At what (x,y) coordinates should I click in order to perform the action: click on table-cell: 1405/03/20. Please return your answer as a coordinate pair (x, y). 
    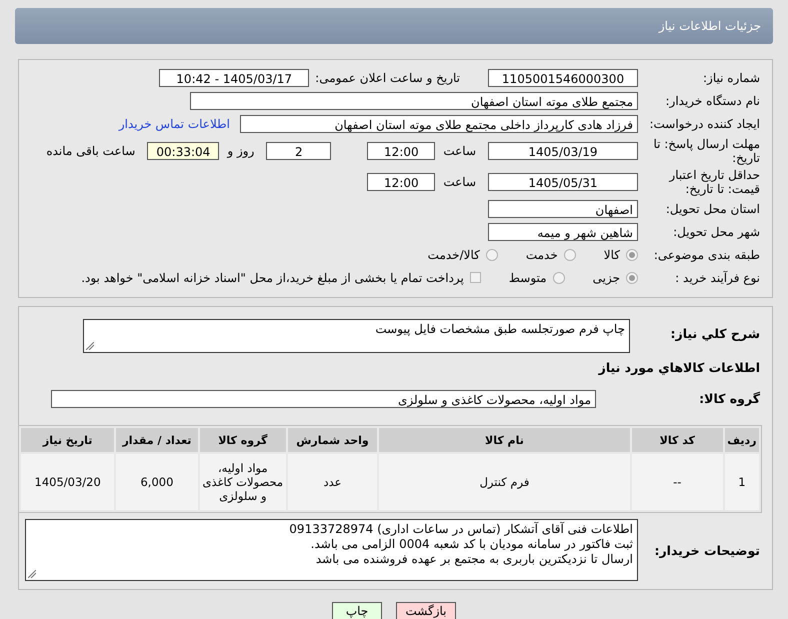
    Looking at the image, I should click on (67, 482).